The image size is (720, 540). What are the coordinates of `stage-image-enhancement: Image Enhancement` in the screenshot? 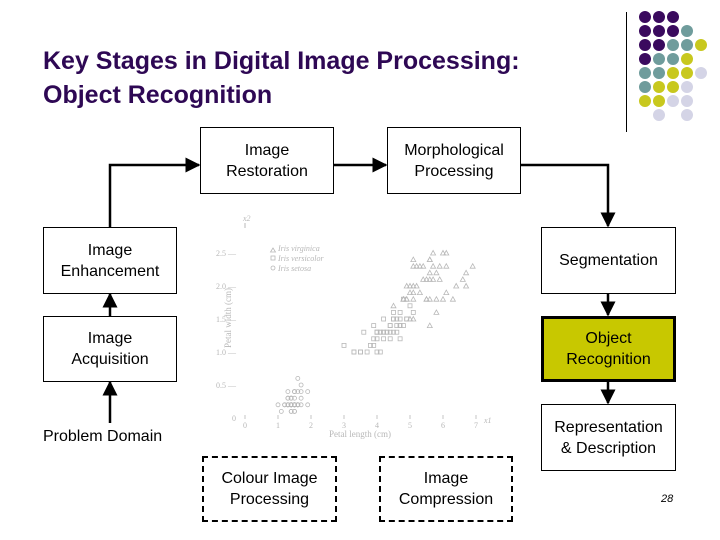 It's located at (110, 260).